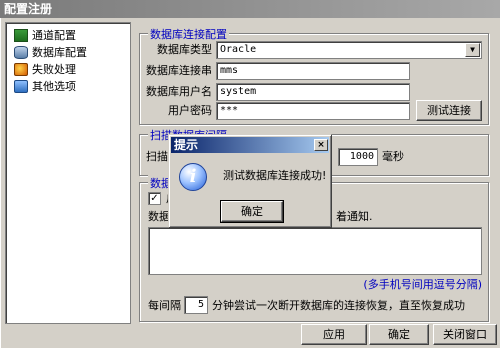  Describe the element at coordinates (338, 305) in the screenshot. I see `retry-suffix: 分钟尝试一次断开数据库的连接恢复，直至恢复成功` at that location.